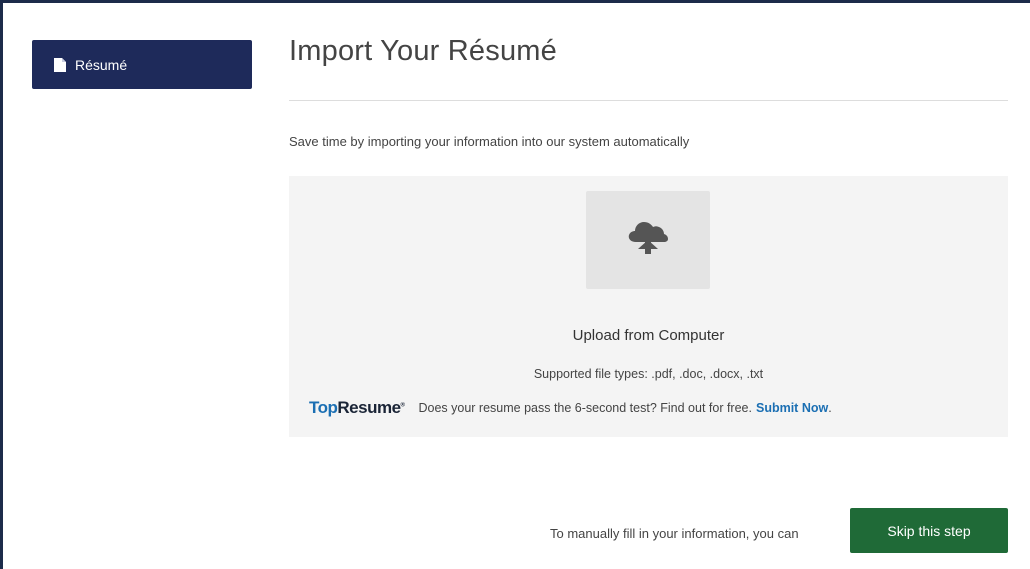  What do you see at coordinates (142, 64) in the screenshot?
I see `sidebar-item-resume: Résumé` at bounding box center [142, 64].